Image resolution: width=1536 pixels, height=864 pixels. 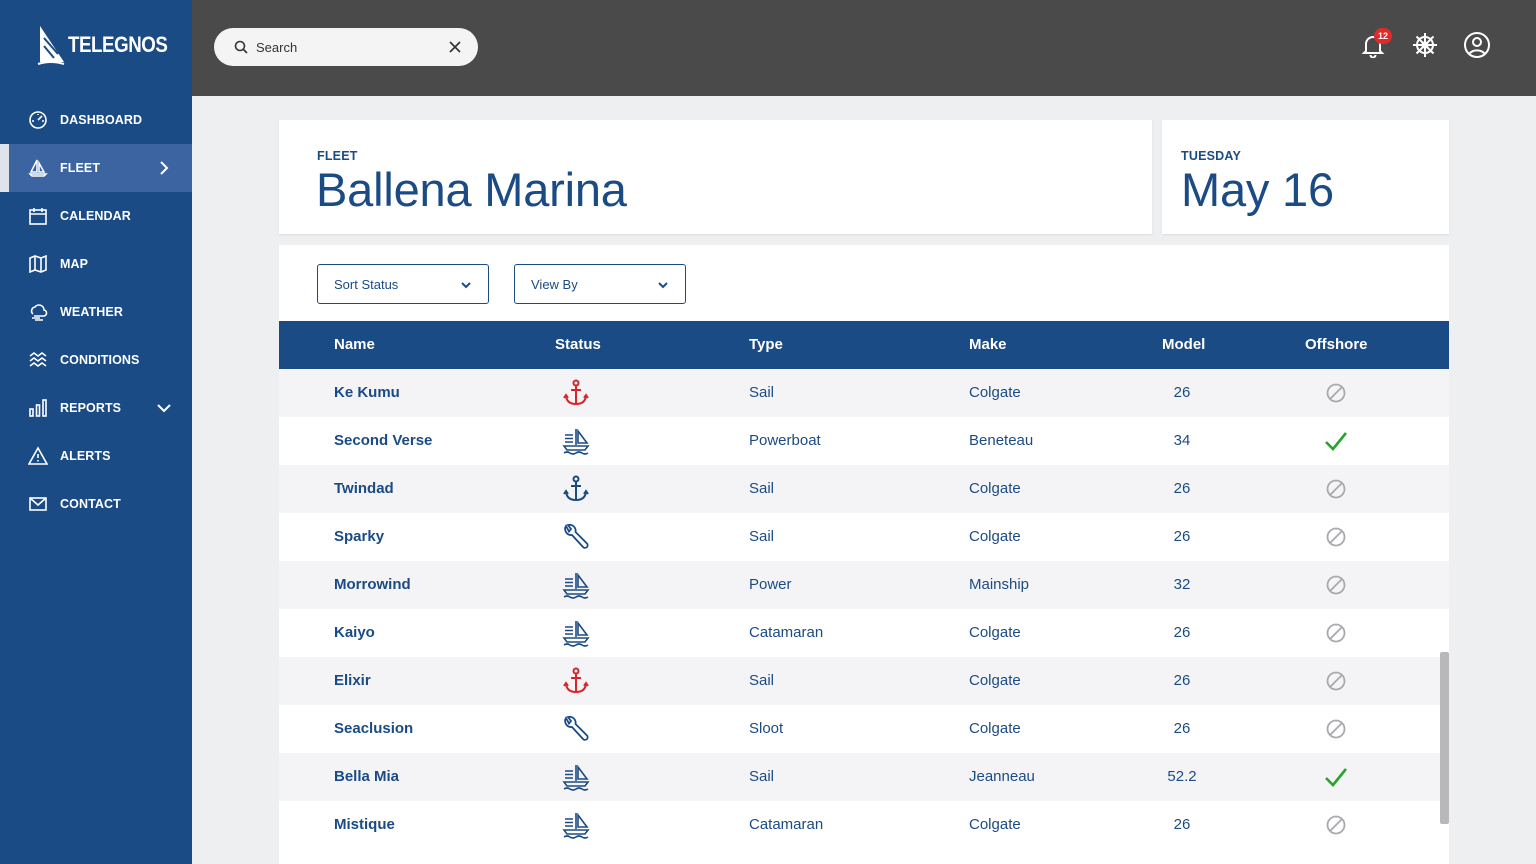 What do you see at coordinates (864, 441) in the screenshot?
I see `table-row: Second Verse Powerboat Beneteau 34` at bounding box center [864, 441].